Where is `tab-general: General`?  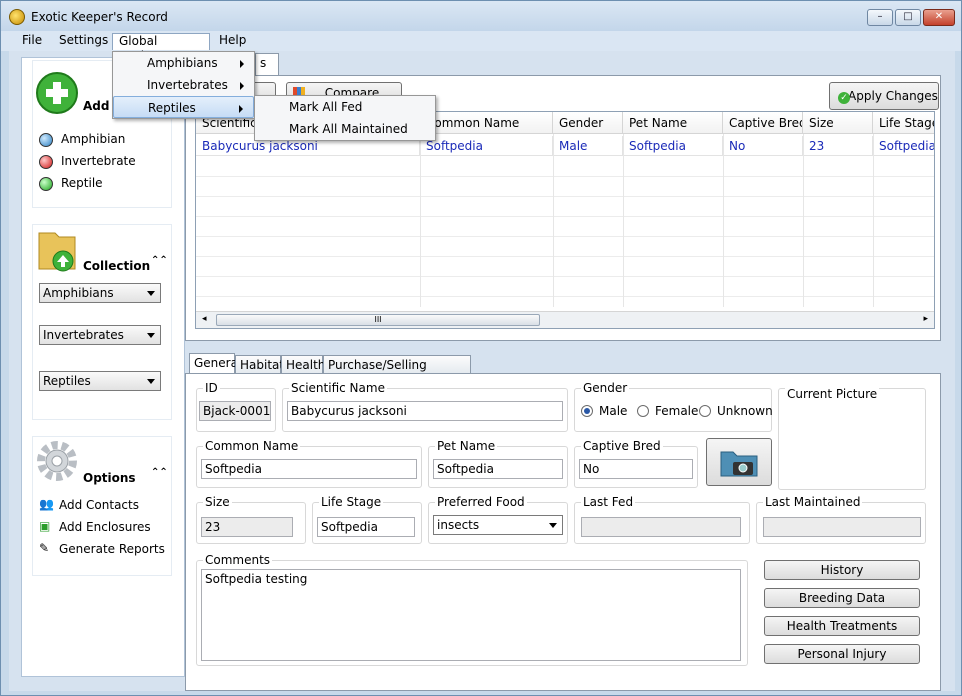 tab-general: General is located at coordinates (215, 364).